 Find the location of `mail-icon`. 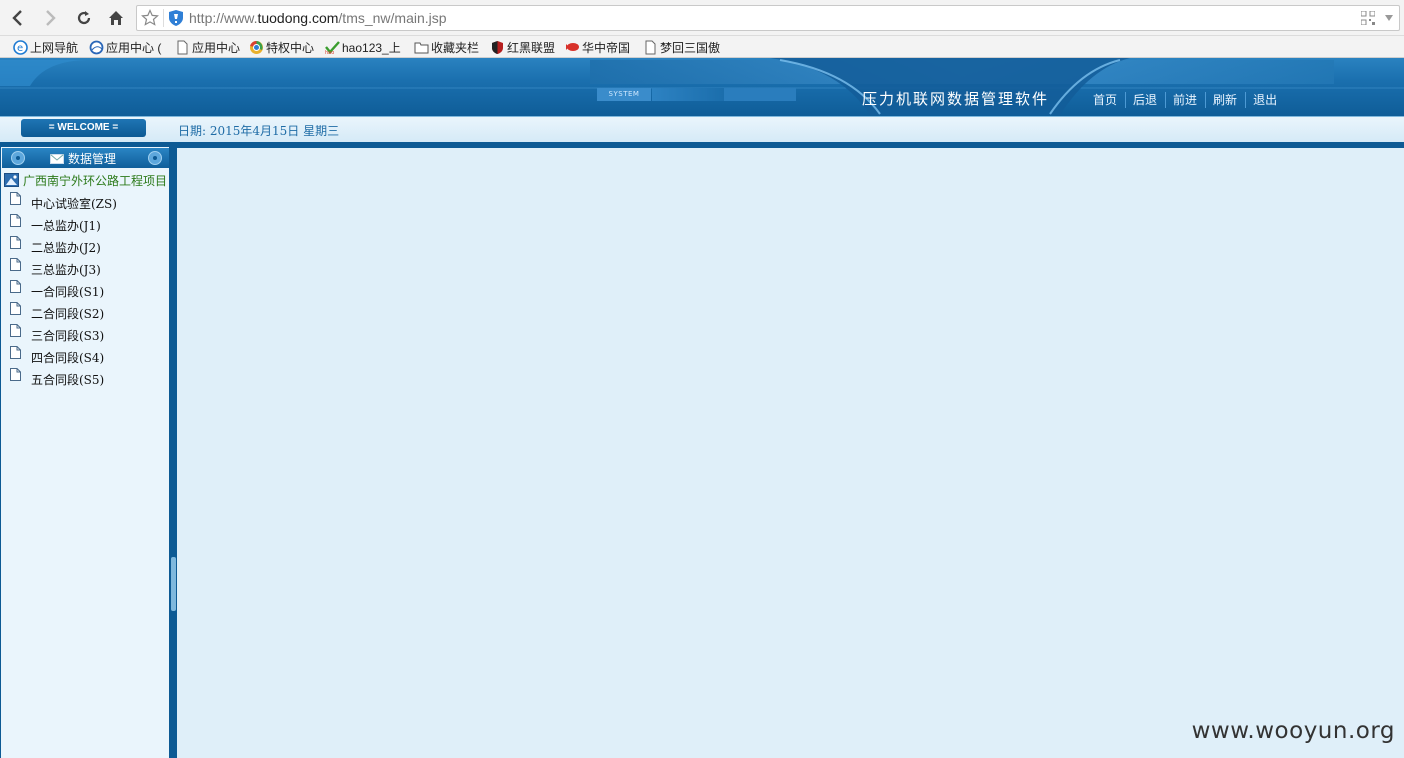

mail-icon is located at coordinates (57, 158).